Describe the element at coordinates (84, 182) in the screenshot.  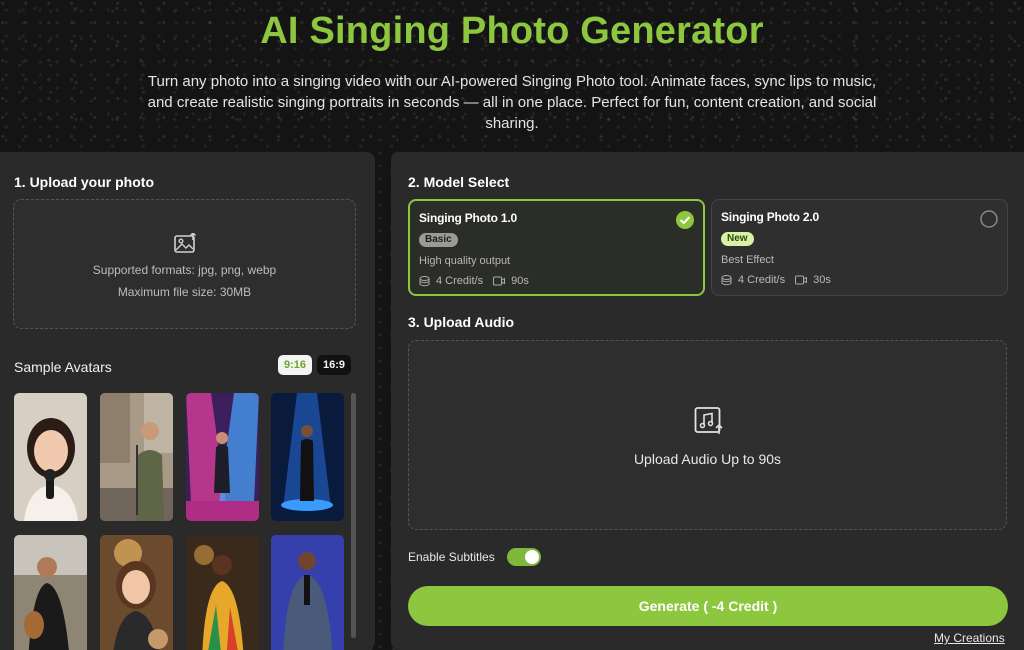
I see `upload-photo-title: 1. Upload your photo` at that location.